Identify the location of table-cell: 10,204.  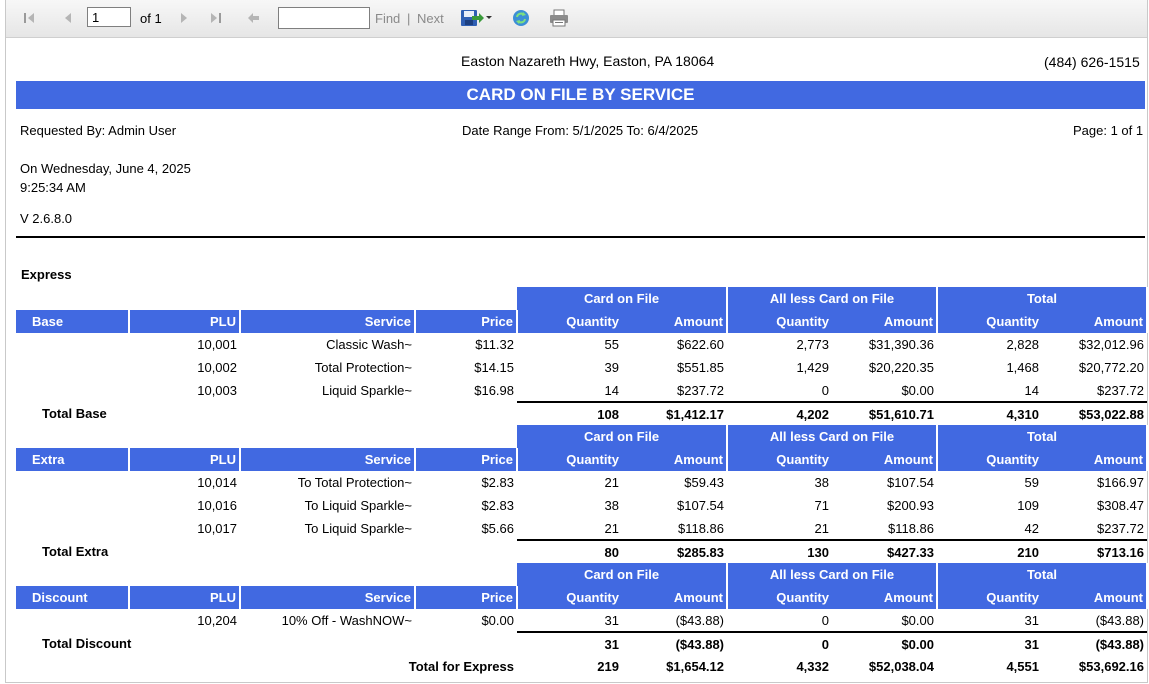
(217, 620).